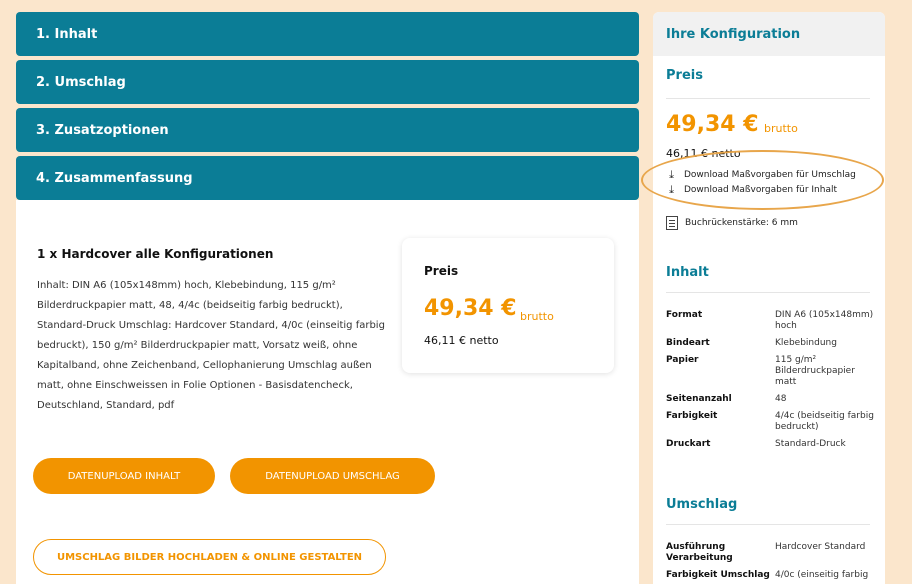 The height and width of the screenshot is (584, 912). I want to click on accordion-label: 2. Umschlag, so click(81, 82).